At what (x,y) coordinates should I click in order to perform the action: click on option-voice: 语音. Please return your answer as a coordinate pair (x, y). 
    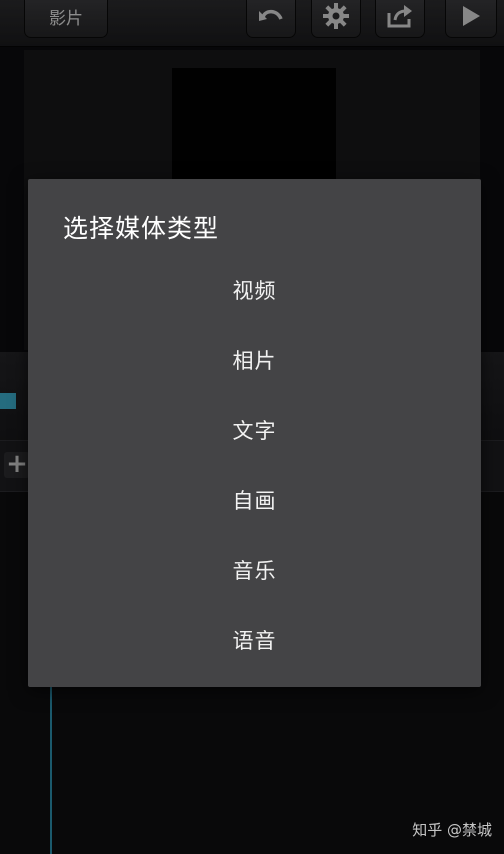
    Looking at the image, I should click on (254, 640).